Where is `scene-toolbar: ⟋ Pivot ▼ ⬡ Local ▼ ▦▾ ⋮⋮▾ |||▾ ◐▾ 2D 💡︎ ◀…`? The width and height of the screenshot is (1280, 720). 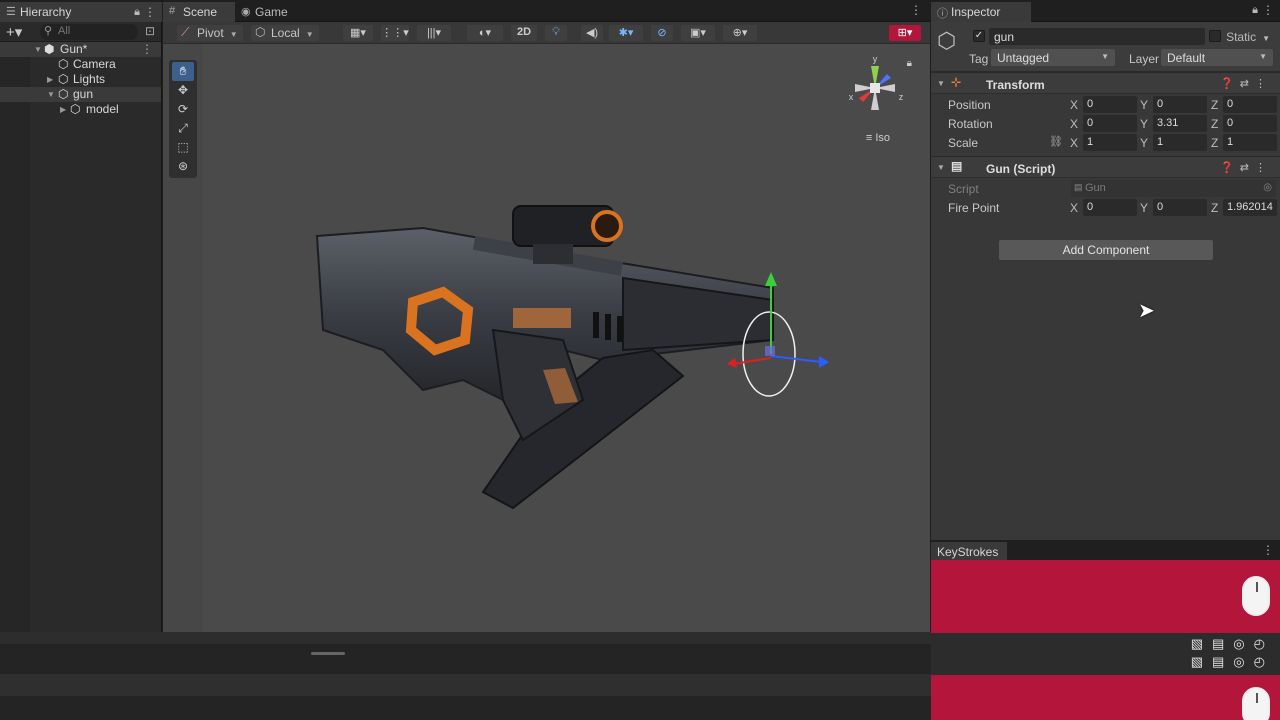 scene-toolbar: ⟋ Pivot ▼ ⬡ Local ▼ ▦▾ ⋮⋮▾ |||▾ ◐▾ 2D 💡︎ ◀… is located at coordinates (546, 33).